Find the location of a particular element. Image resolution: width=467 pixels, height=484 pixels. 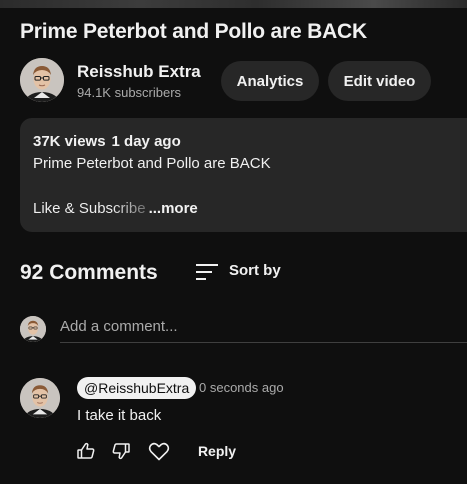

description-text: Prime Peterbot and Pollo are BACK is located at coordinates (152, 163).